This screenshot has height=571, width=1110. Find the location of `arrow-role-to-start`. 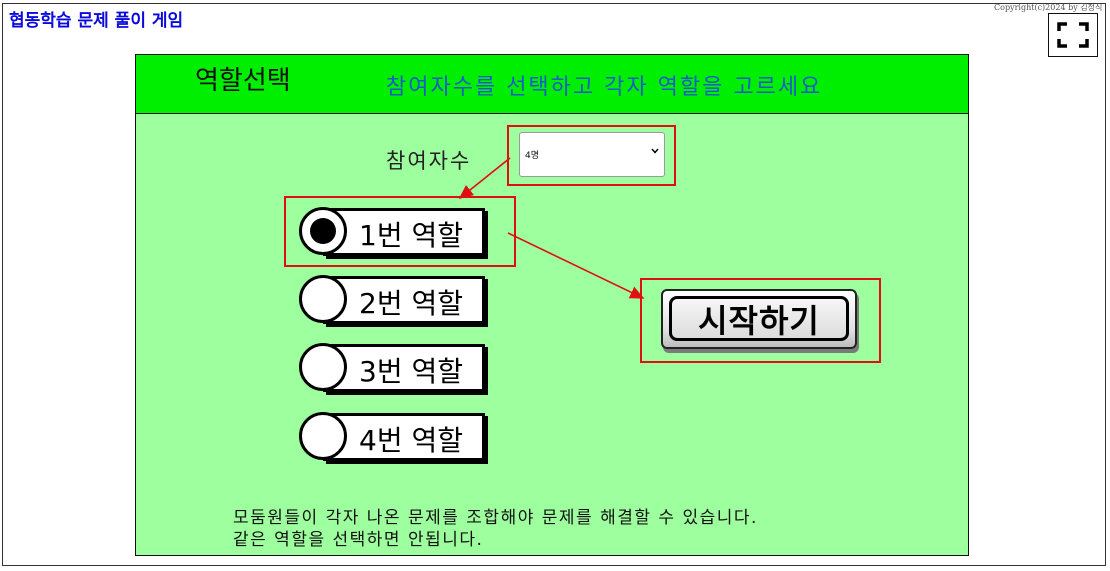

arrow-role-to-start is located at coordinates (576, 265).